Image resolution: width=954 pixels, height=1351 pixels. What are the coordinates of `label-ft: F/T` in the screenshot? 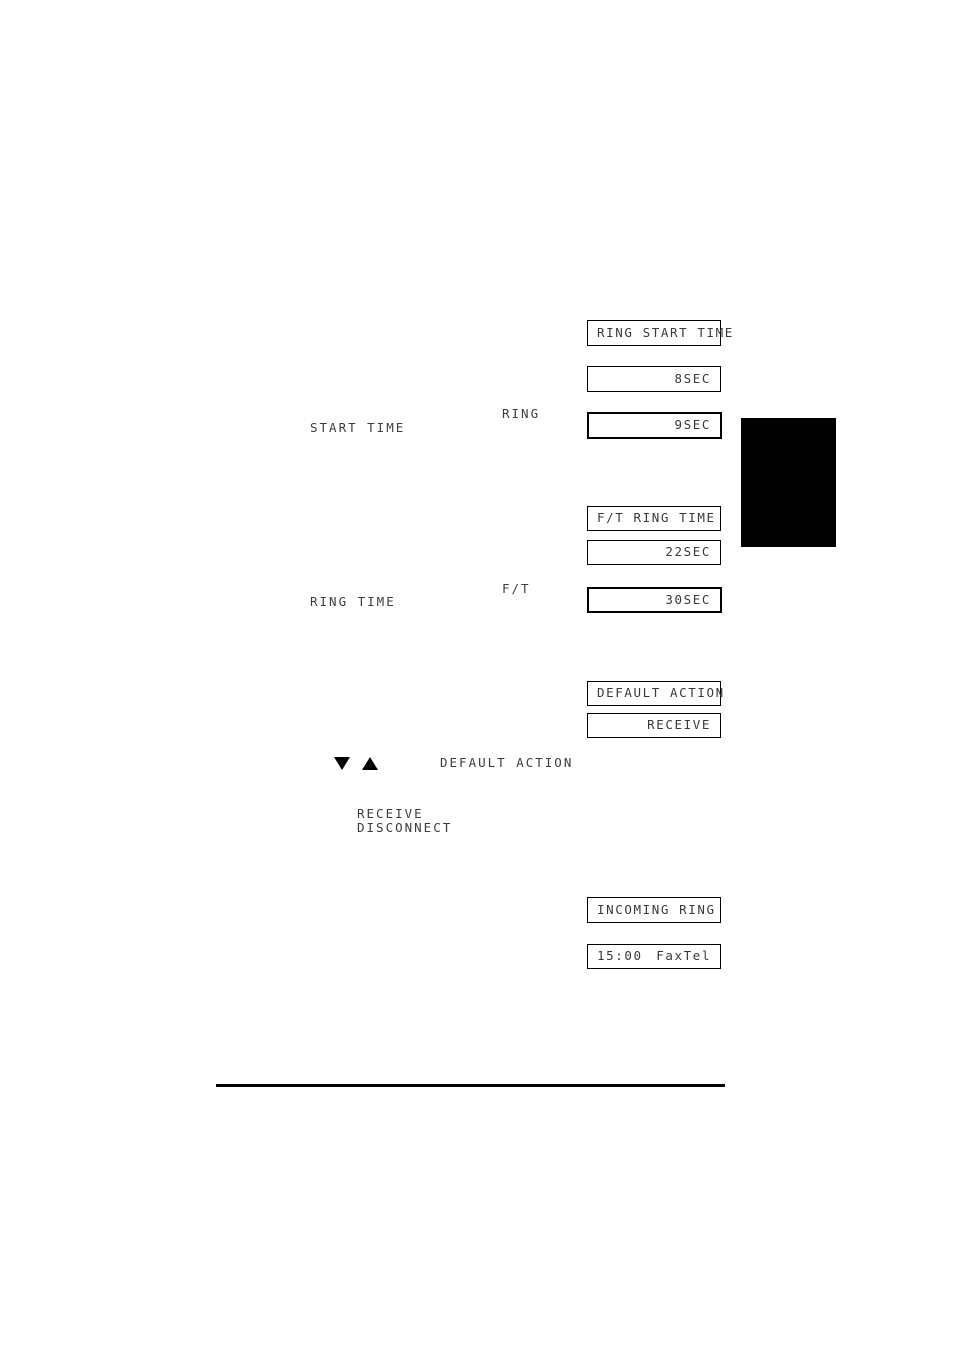 It's located at (516, 588).